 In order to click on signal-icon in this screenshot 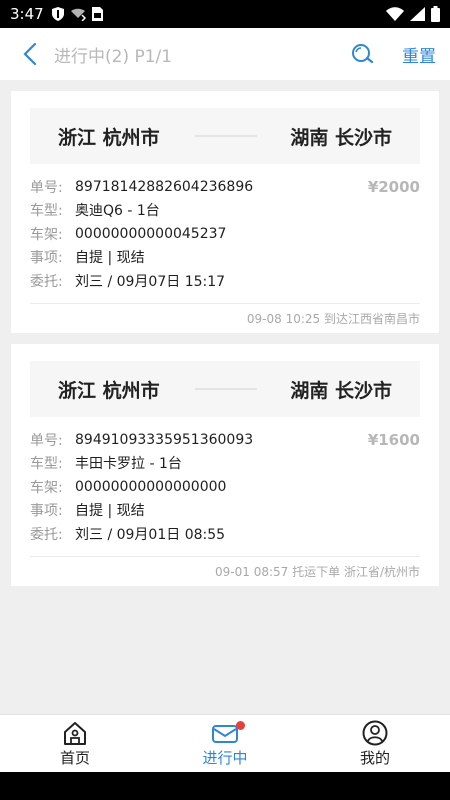, I will do `click(417, 14)`.